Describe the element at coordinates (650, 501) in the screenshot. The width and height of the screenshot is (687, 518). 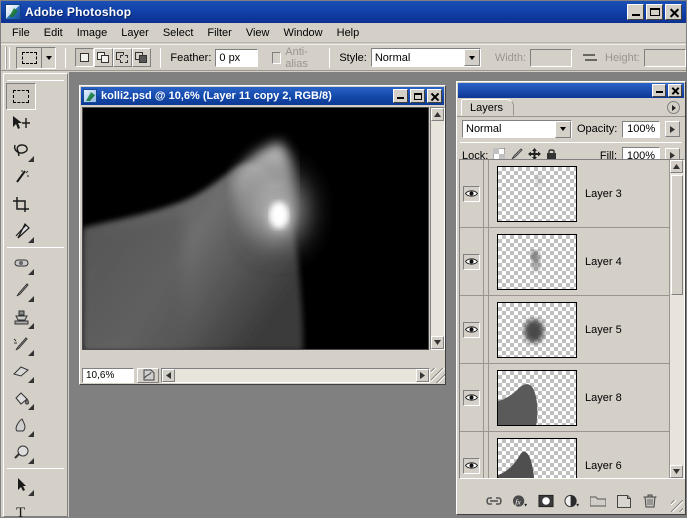
I see `delete-layer-button` at that location.